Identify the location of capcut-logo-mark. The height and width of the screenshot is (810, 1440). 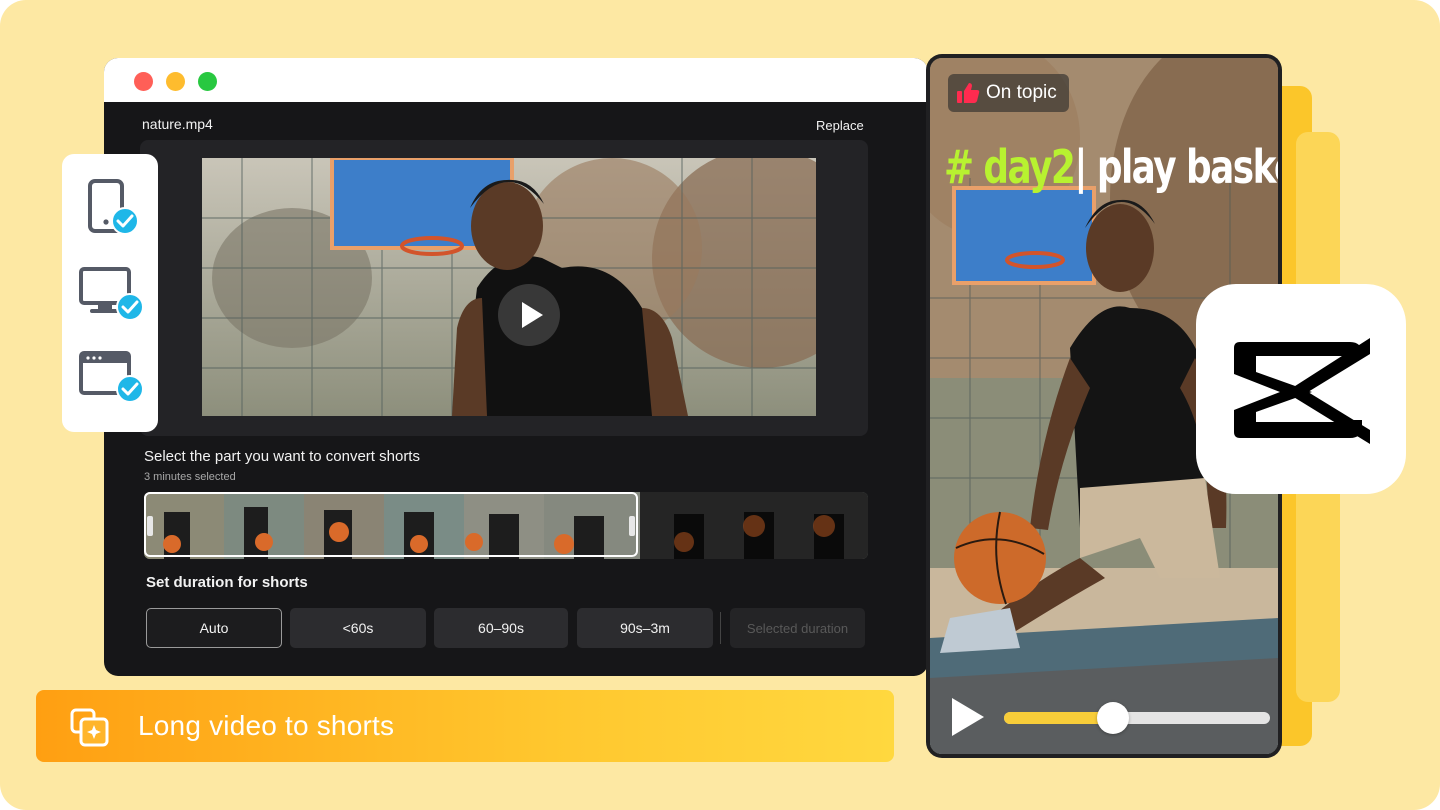
(1302, 391).